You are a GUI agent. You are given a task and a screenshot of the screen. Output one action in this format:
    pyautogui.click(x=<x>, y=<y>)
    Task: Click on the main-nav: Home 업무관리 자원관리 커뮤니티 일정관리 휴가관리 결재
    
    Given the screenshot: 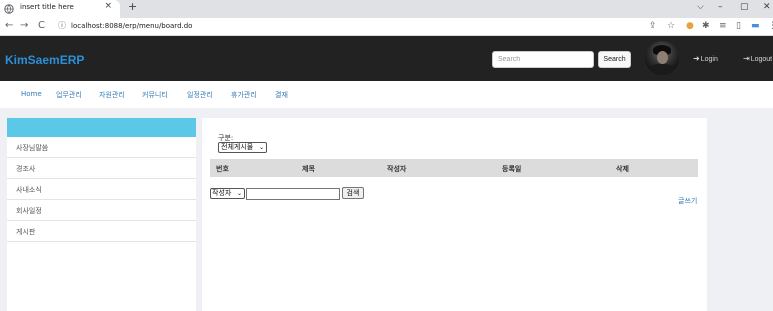 What is the action you would take?
    pyautogui.click(x=386, y=94)
    